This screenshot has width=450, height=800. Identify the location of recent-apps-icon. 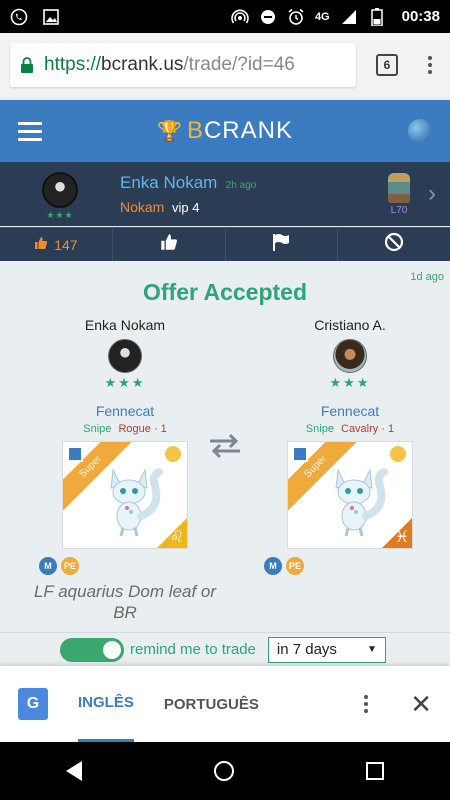
(375, 771).